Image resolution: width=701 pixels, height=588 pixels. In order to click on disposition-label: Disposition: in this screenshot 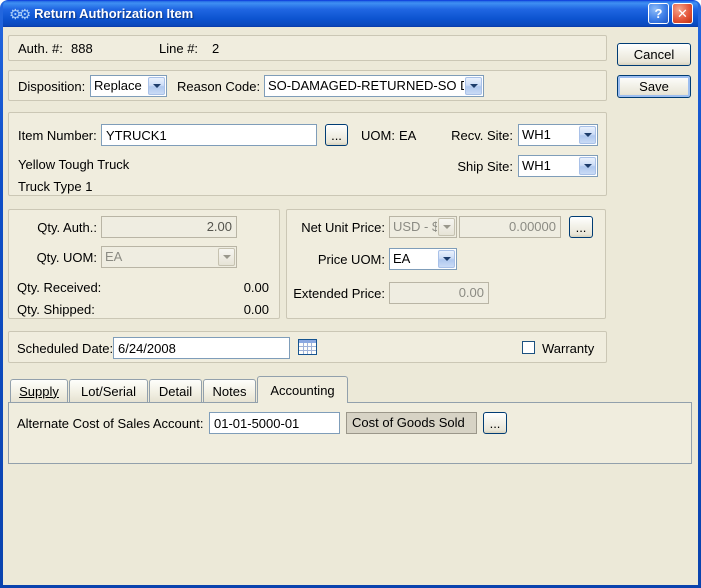, I will do `click(52, 86)`.